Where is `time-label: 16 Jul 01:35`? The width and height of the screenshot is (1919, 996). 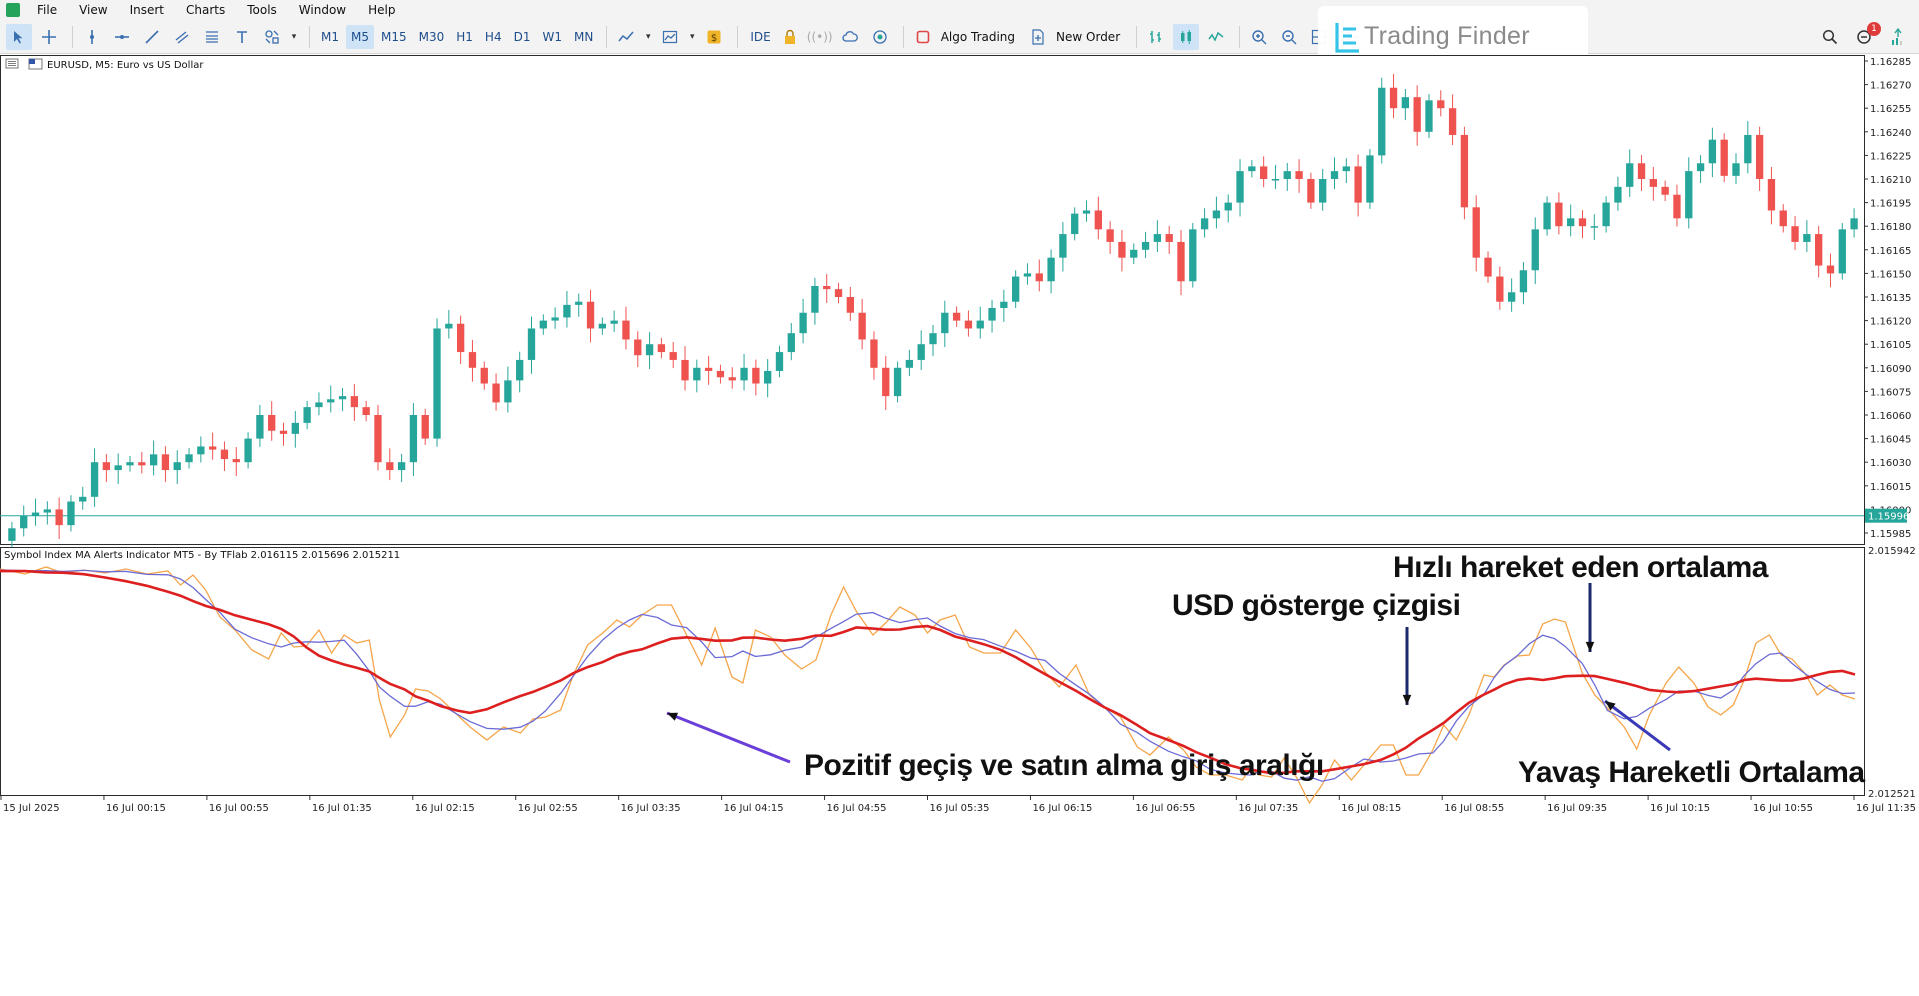 time-label: 16 Jul 01:35 is located at coordinates (342, 808).